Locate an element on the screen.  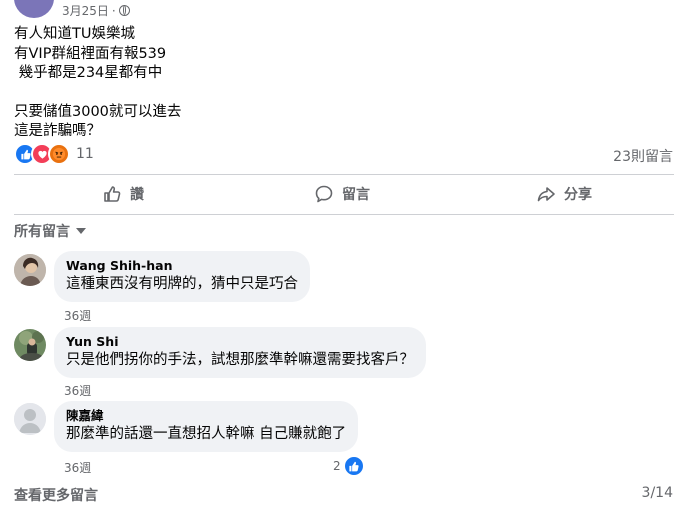
post-line: 只要儲值3000就可以進去 is located at coordinates (98, 111).